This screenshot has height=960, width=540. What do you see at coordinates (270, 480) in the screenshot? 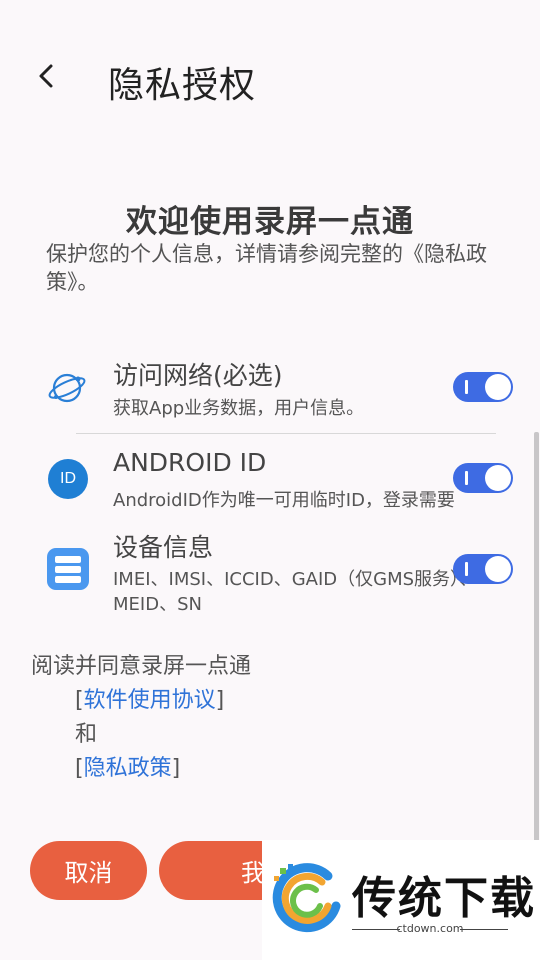
I see `permission-row-android-id: ID ANDROID ID AndroidID作为唯一可用临时ID，登录需要` at bounding box center [270, 480].